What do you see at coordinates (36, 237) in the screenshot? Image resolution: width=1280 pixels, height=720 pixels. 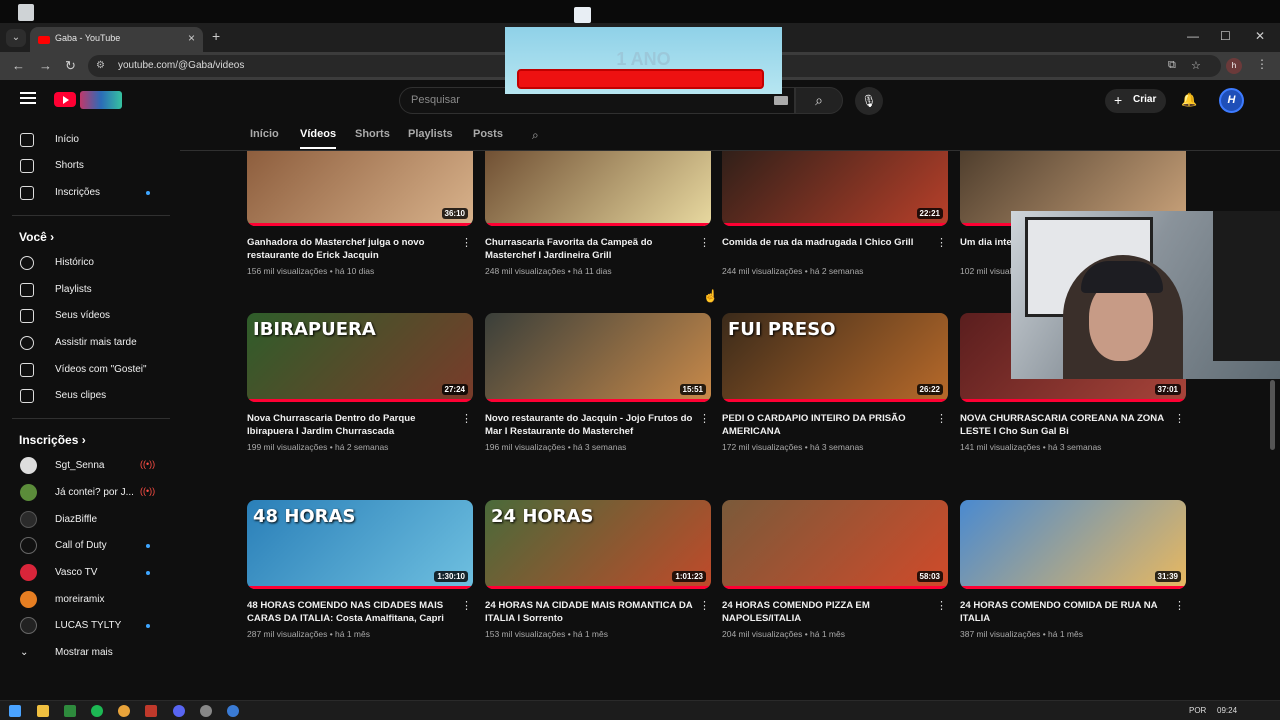 I see `sidebar-voce-header: Você ›` at bounding box center [36, 237].